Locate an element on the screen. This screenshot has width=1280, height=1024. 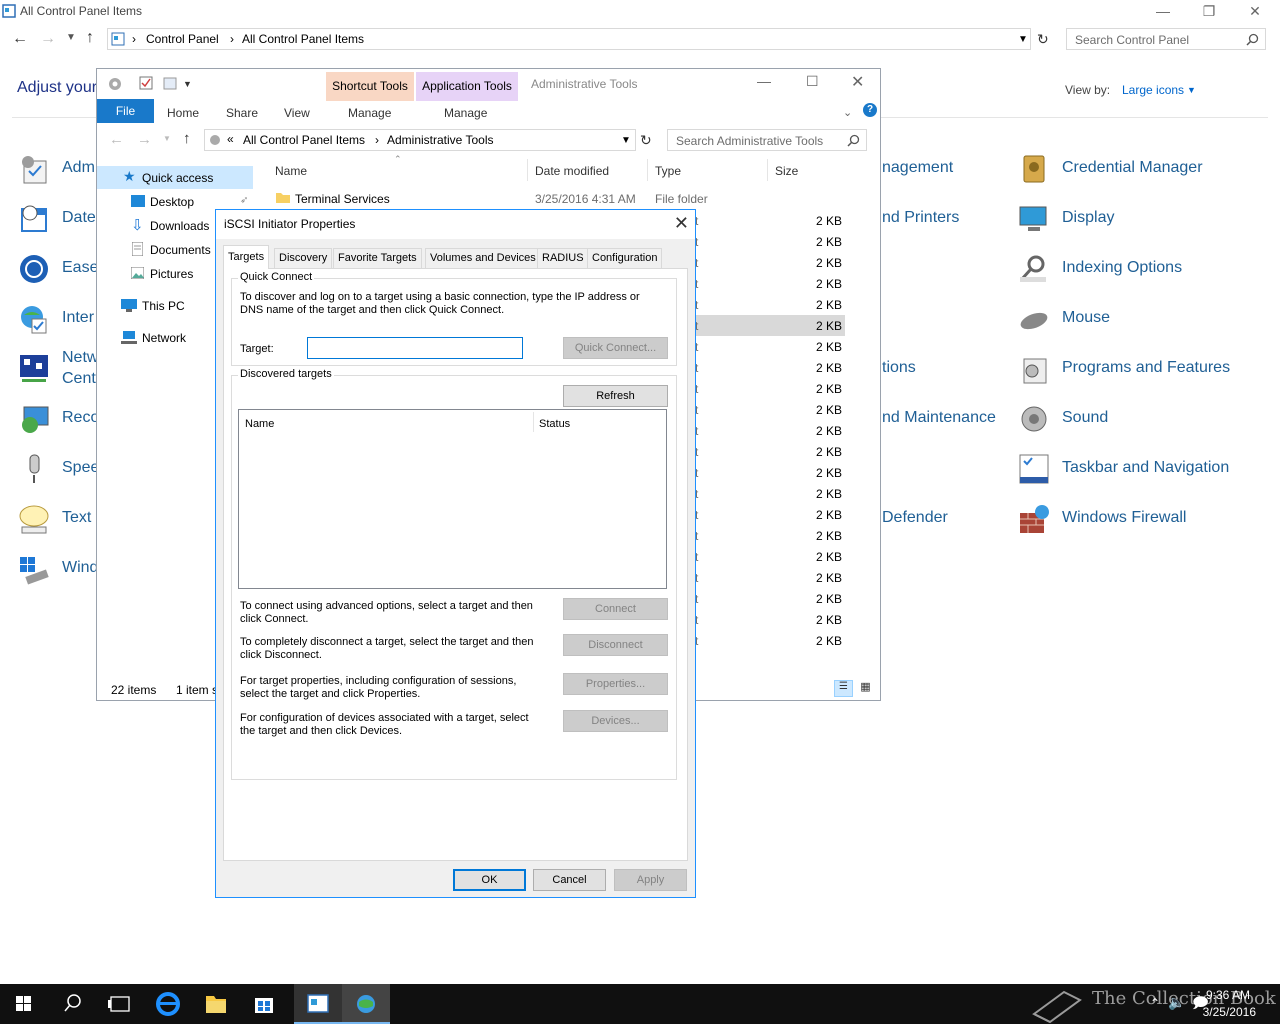
targets-list: Name Status is located at coordinates (452, 499).